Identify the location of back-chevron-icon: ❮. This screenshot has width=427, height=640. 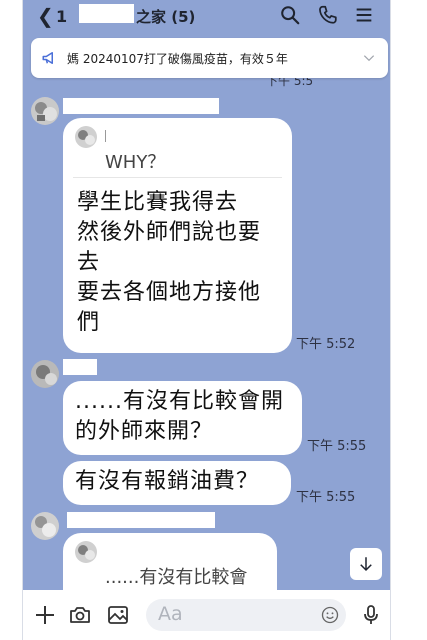
(45, 16).